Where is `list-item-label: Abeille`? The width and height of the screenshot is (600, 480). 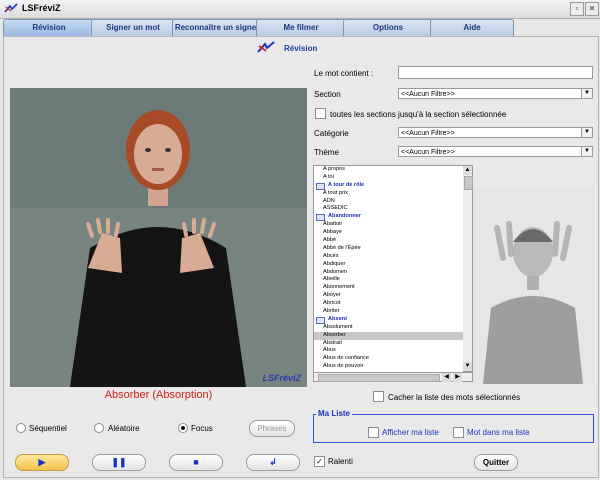
list-item-label: Abeille is located at coordinates (331, 279).